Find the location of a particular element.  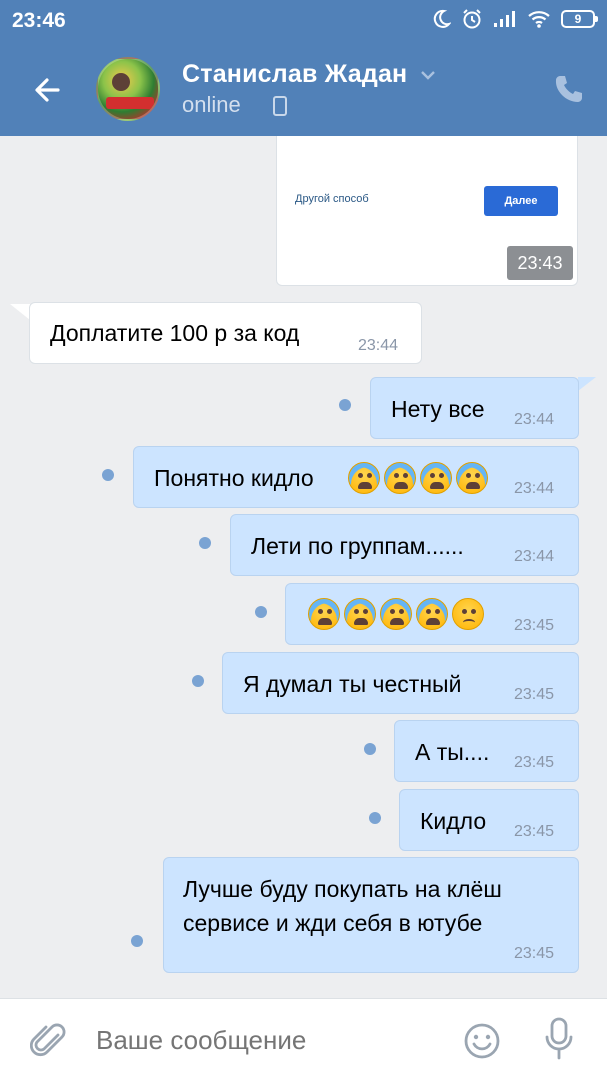

status-icons: 9 is located at coordinates (514, 19).